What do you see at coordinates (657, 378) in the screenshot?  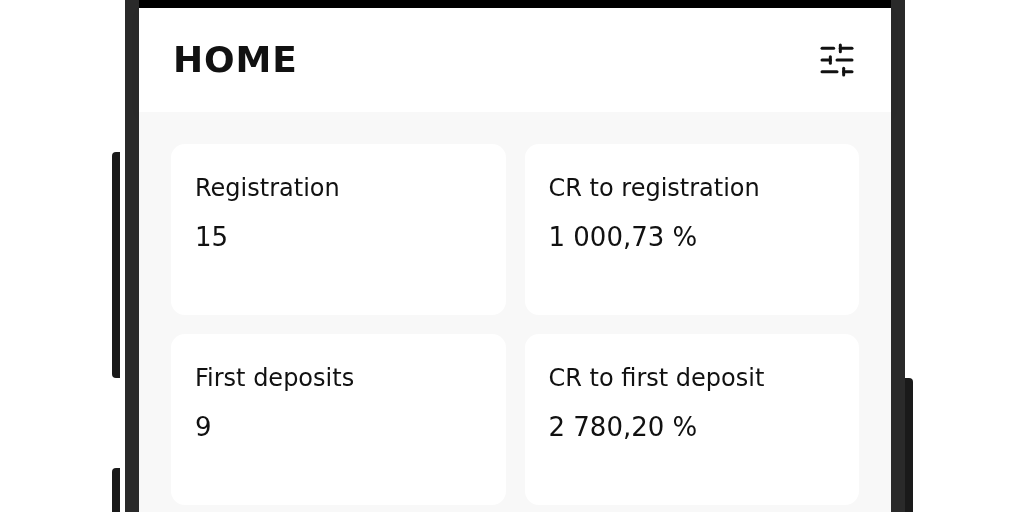 I see `stat-label: CR to first deposit` at bounding box center [657, 378].